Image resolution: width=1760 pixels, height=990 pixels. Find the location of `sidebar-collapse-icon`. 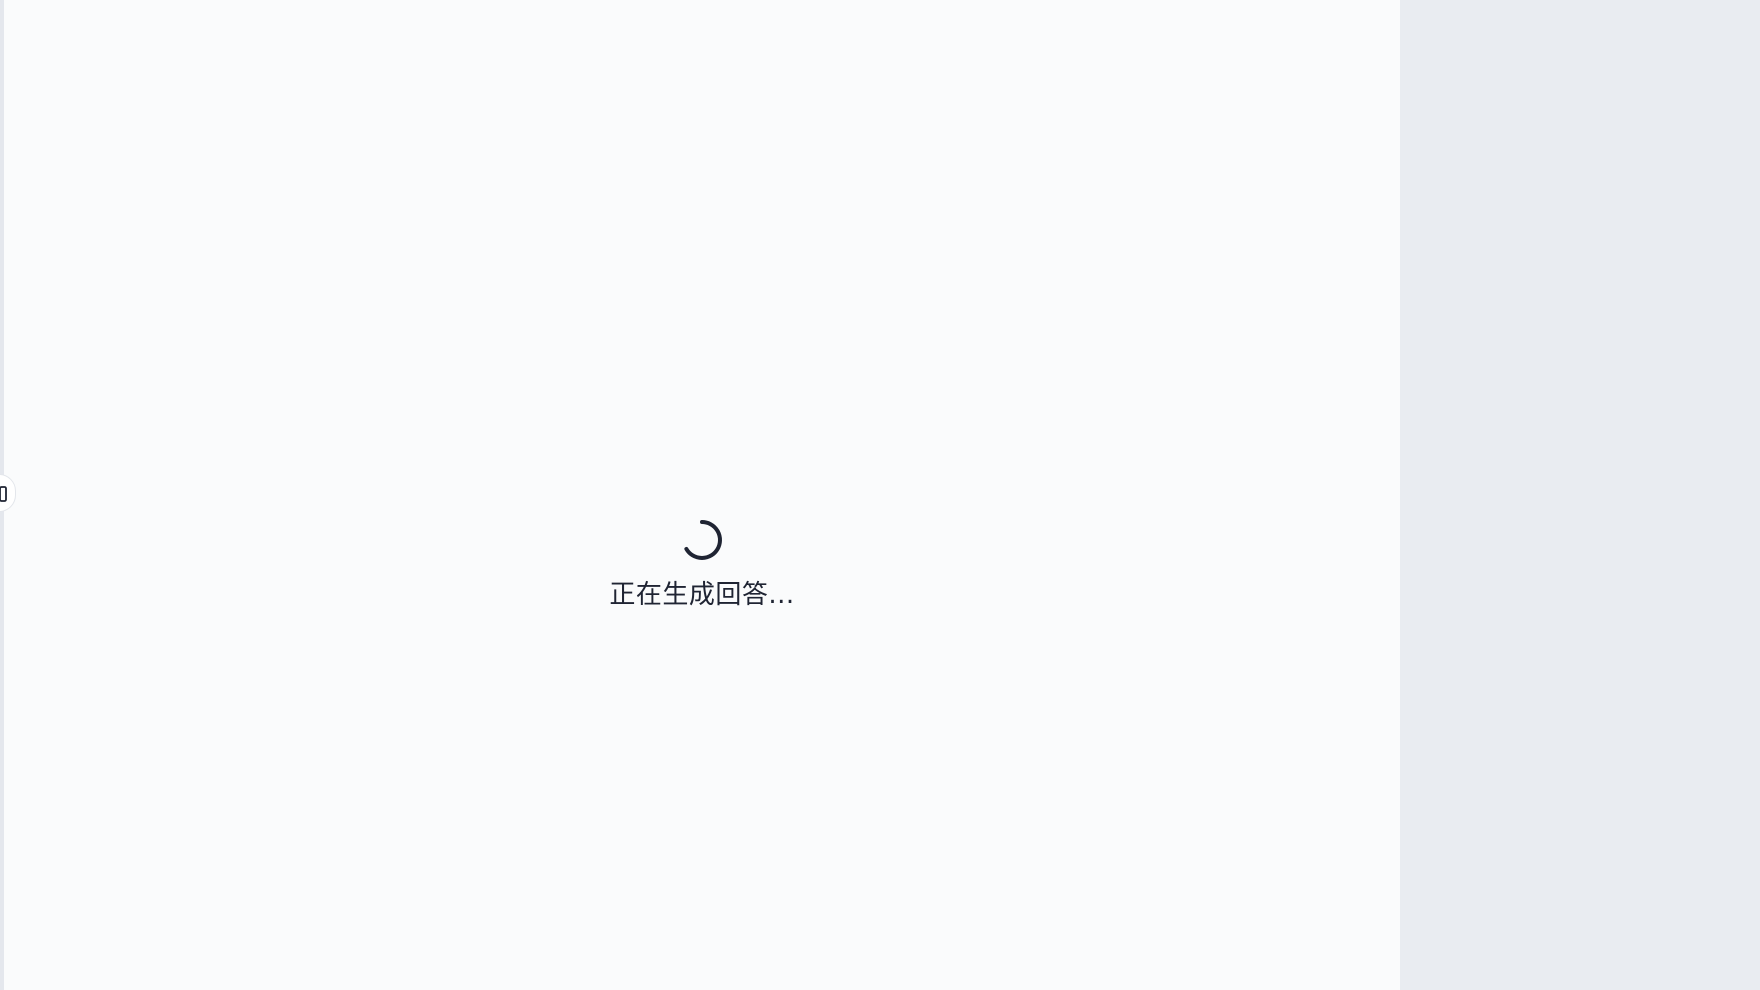

sidebar-collapse-icon is located at coordinates (3, 494).